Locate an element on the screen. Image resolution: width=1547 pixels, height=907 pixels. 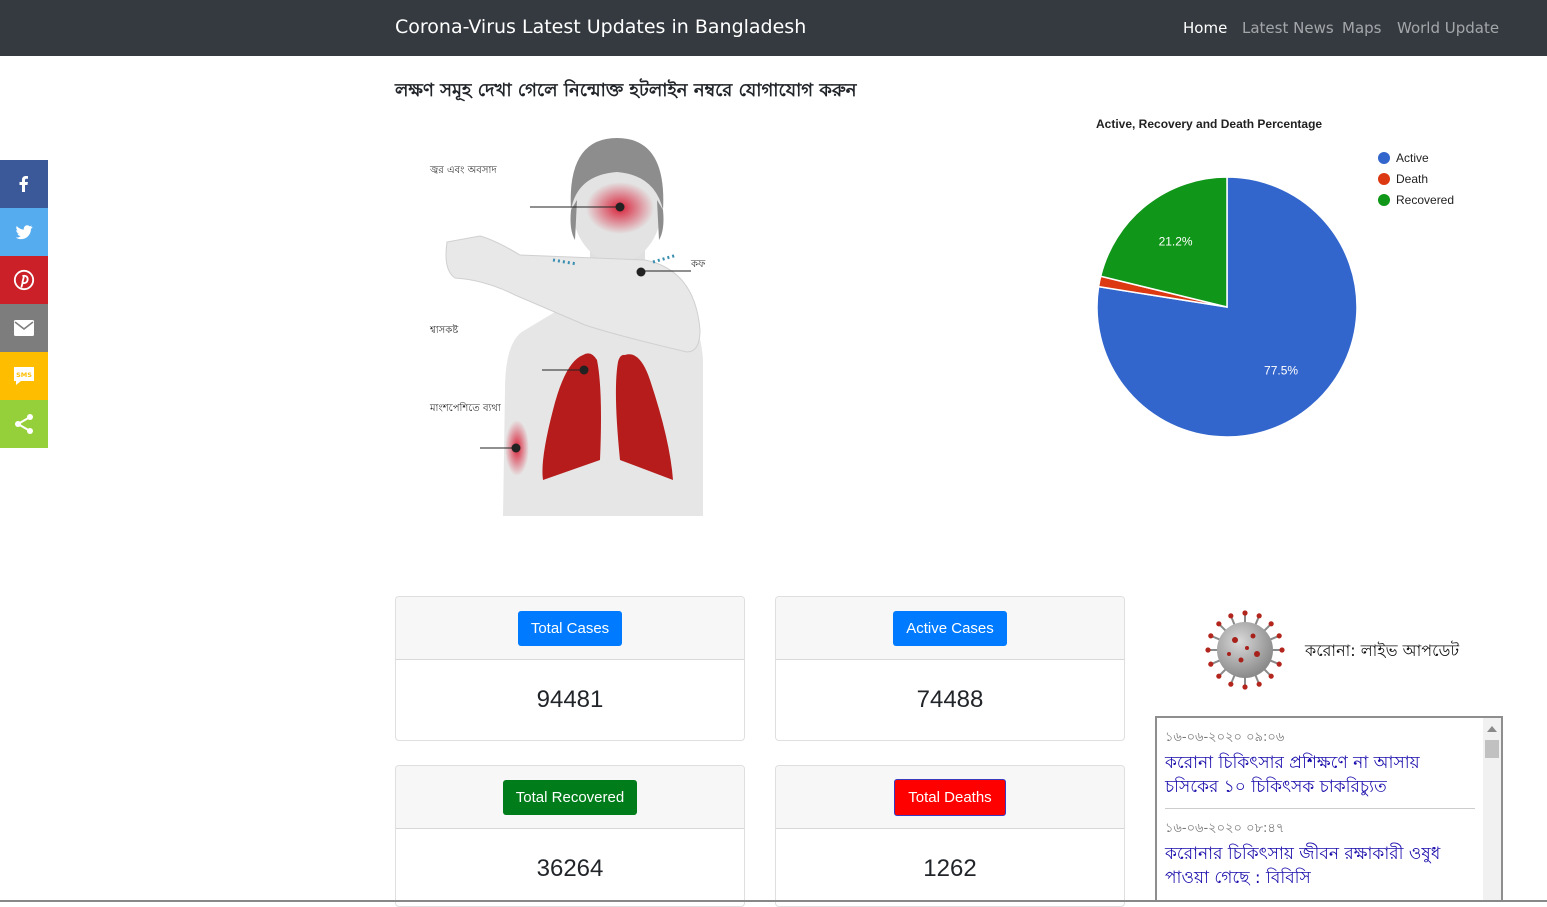
total-deaths-value: 1262 is located at coordinates (950, 868).